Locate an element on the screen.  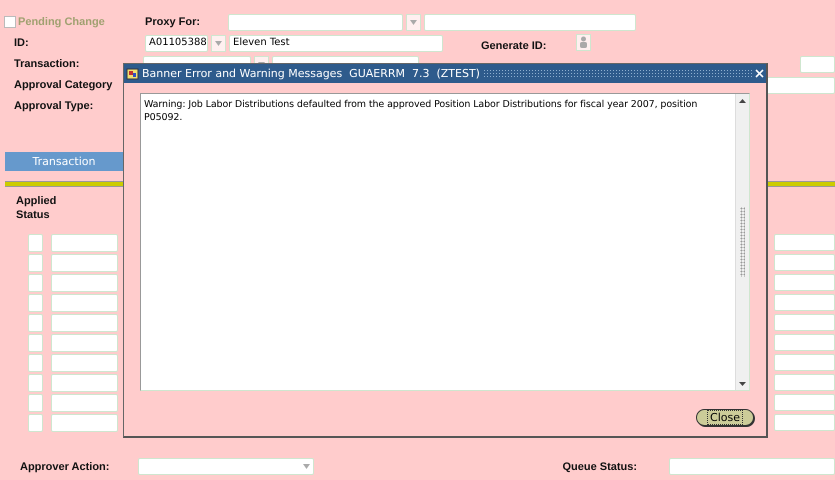
field-label: Approval Type: is located at coordinates (53, 106).